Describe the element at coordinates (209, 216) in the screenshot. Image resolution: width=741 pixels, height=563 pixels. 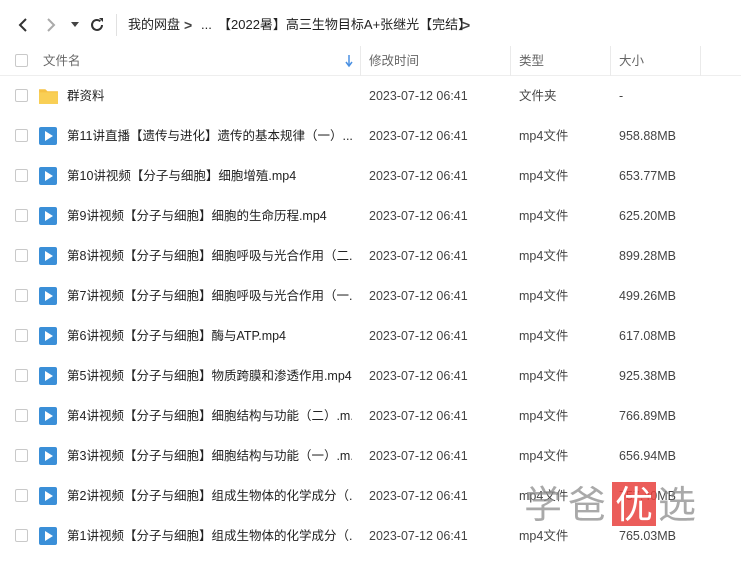
I see `file-name: 第9讲视频【分子与细胞】细胞的生命历程.mp4` at that location.